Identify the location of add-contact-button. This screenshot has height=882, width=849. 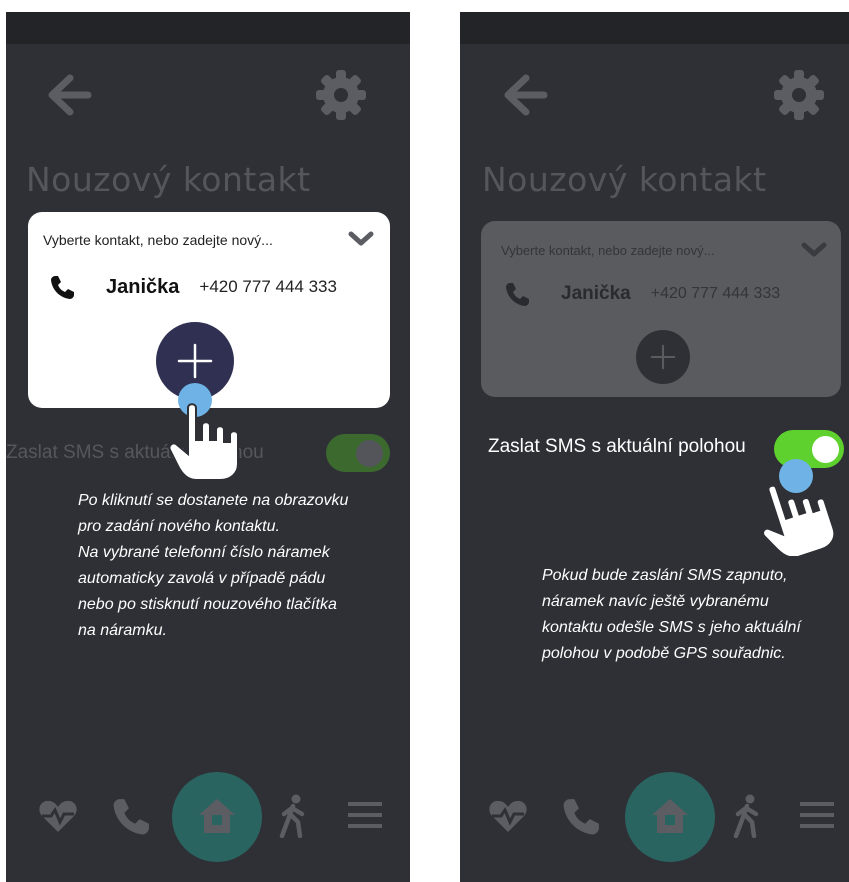
(663, 357).